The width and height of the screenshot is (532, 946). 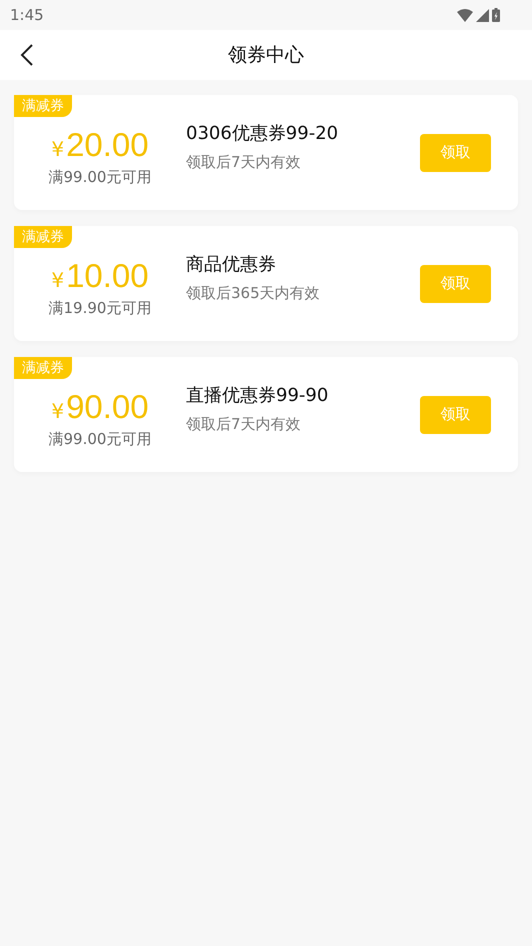 What do you see at coordinates (107, 407) in the screenshot?
I see `coupon-amount: 90.00` at bounding box center [107, 407].